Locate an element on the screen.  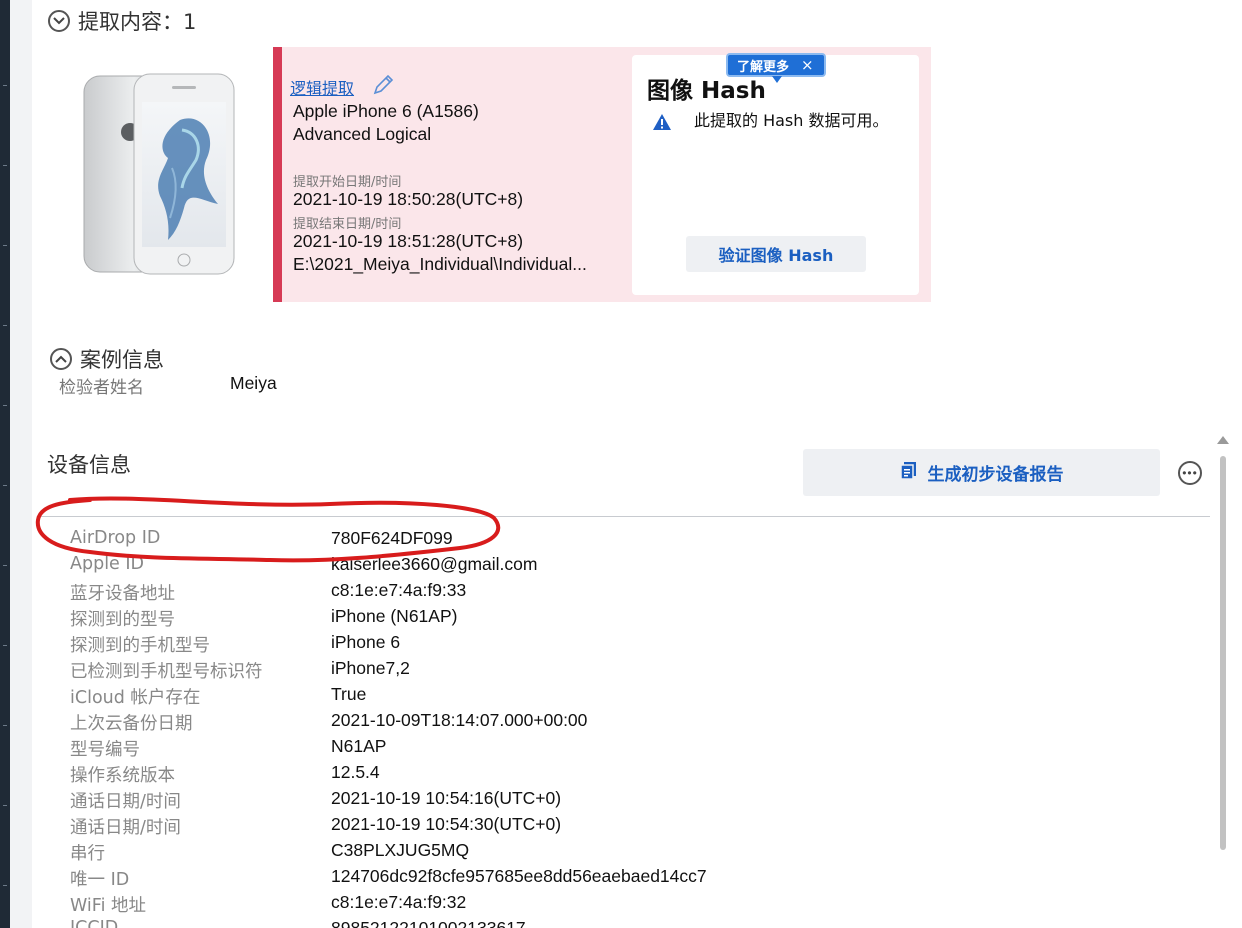
info-value: N61AP is located at coordinates (359, 746).